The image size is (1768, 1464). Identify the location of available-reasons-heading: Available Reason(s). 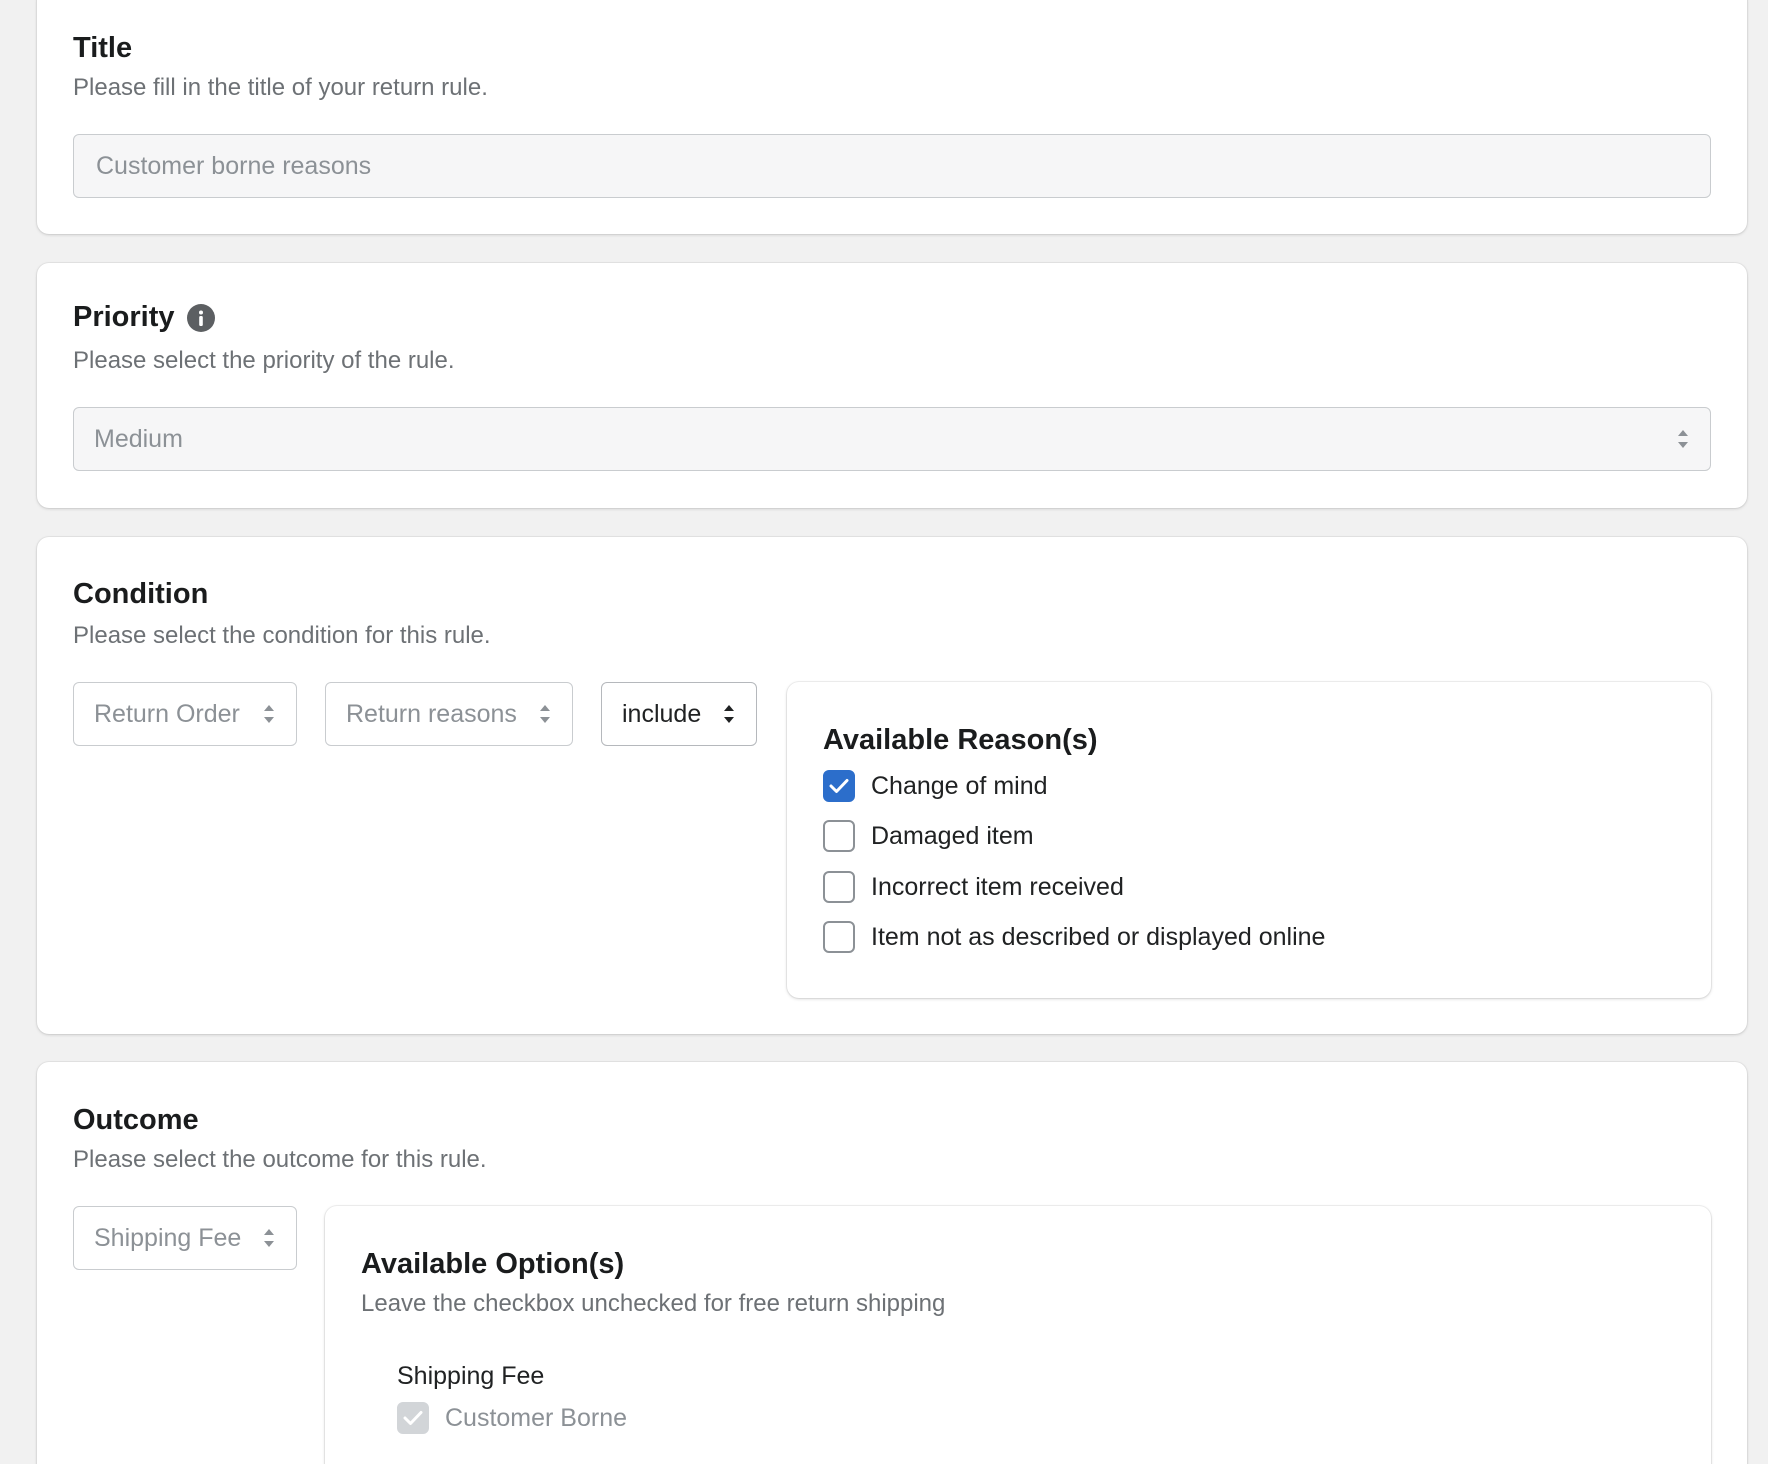
(960, 740).